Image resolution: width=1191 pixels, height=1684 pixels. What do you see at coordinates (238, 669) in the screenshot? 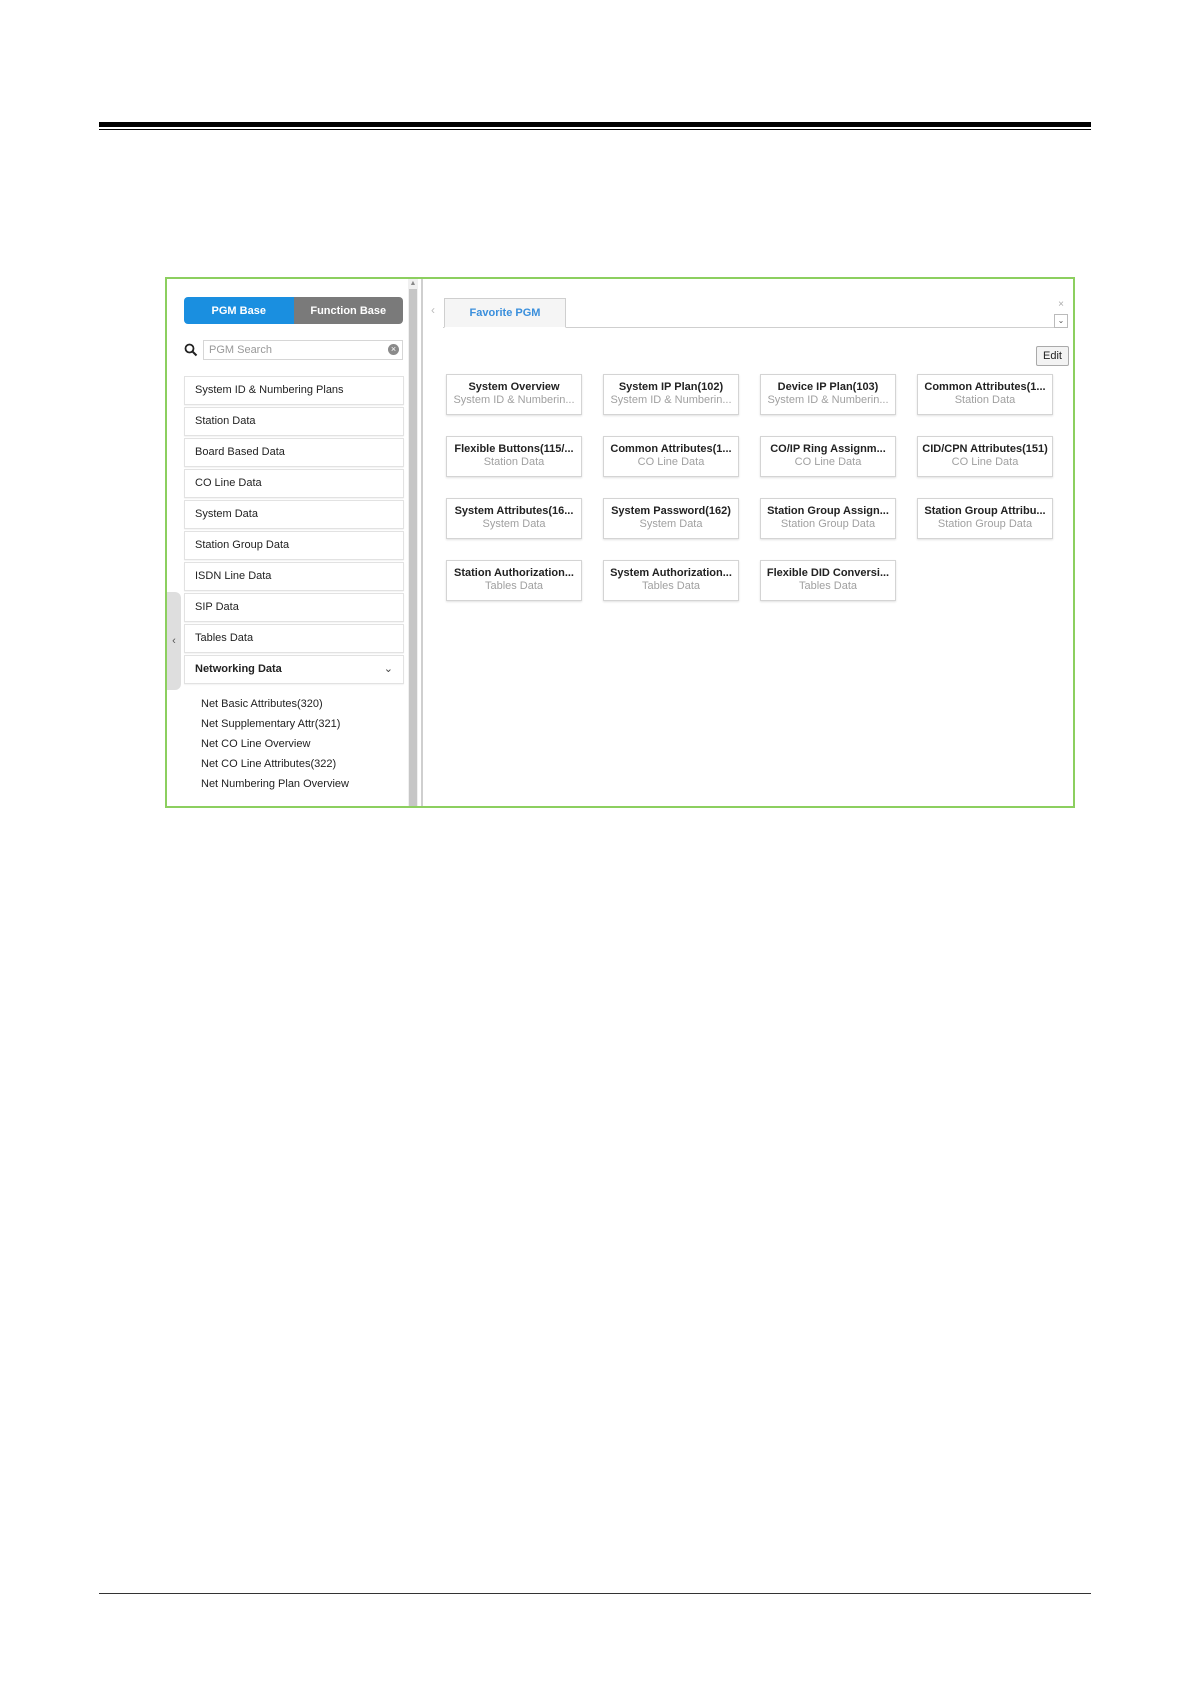
I see `menu-item-networking-label: Networking Data` at bounding box center [238, 669].